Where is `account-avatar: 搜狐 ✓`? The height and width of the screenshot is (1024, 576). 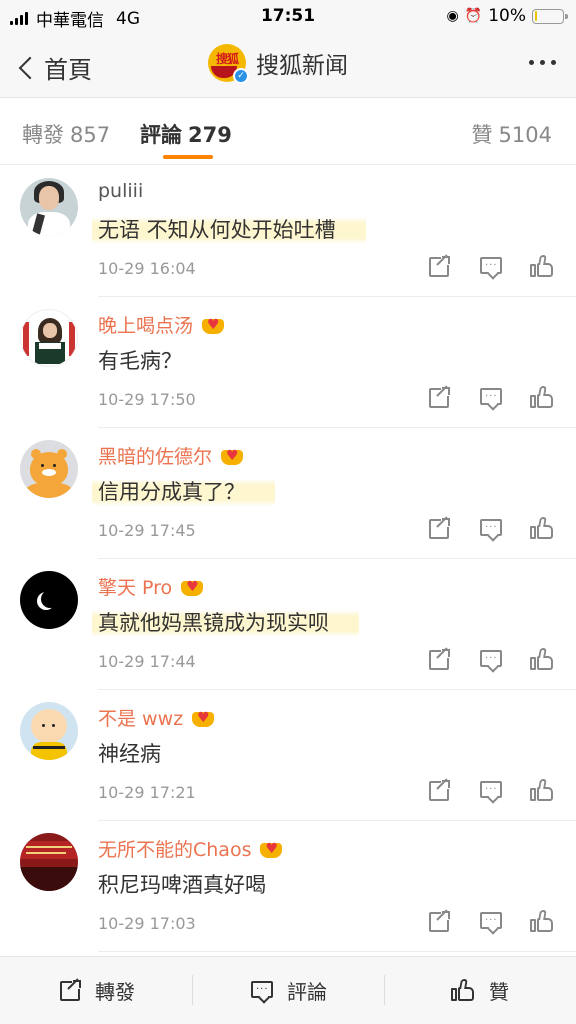
account-avatar: 搜狐 ✓ is located at coordinates (228, 64).